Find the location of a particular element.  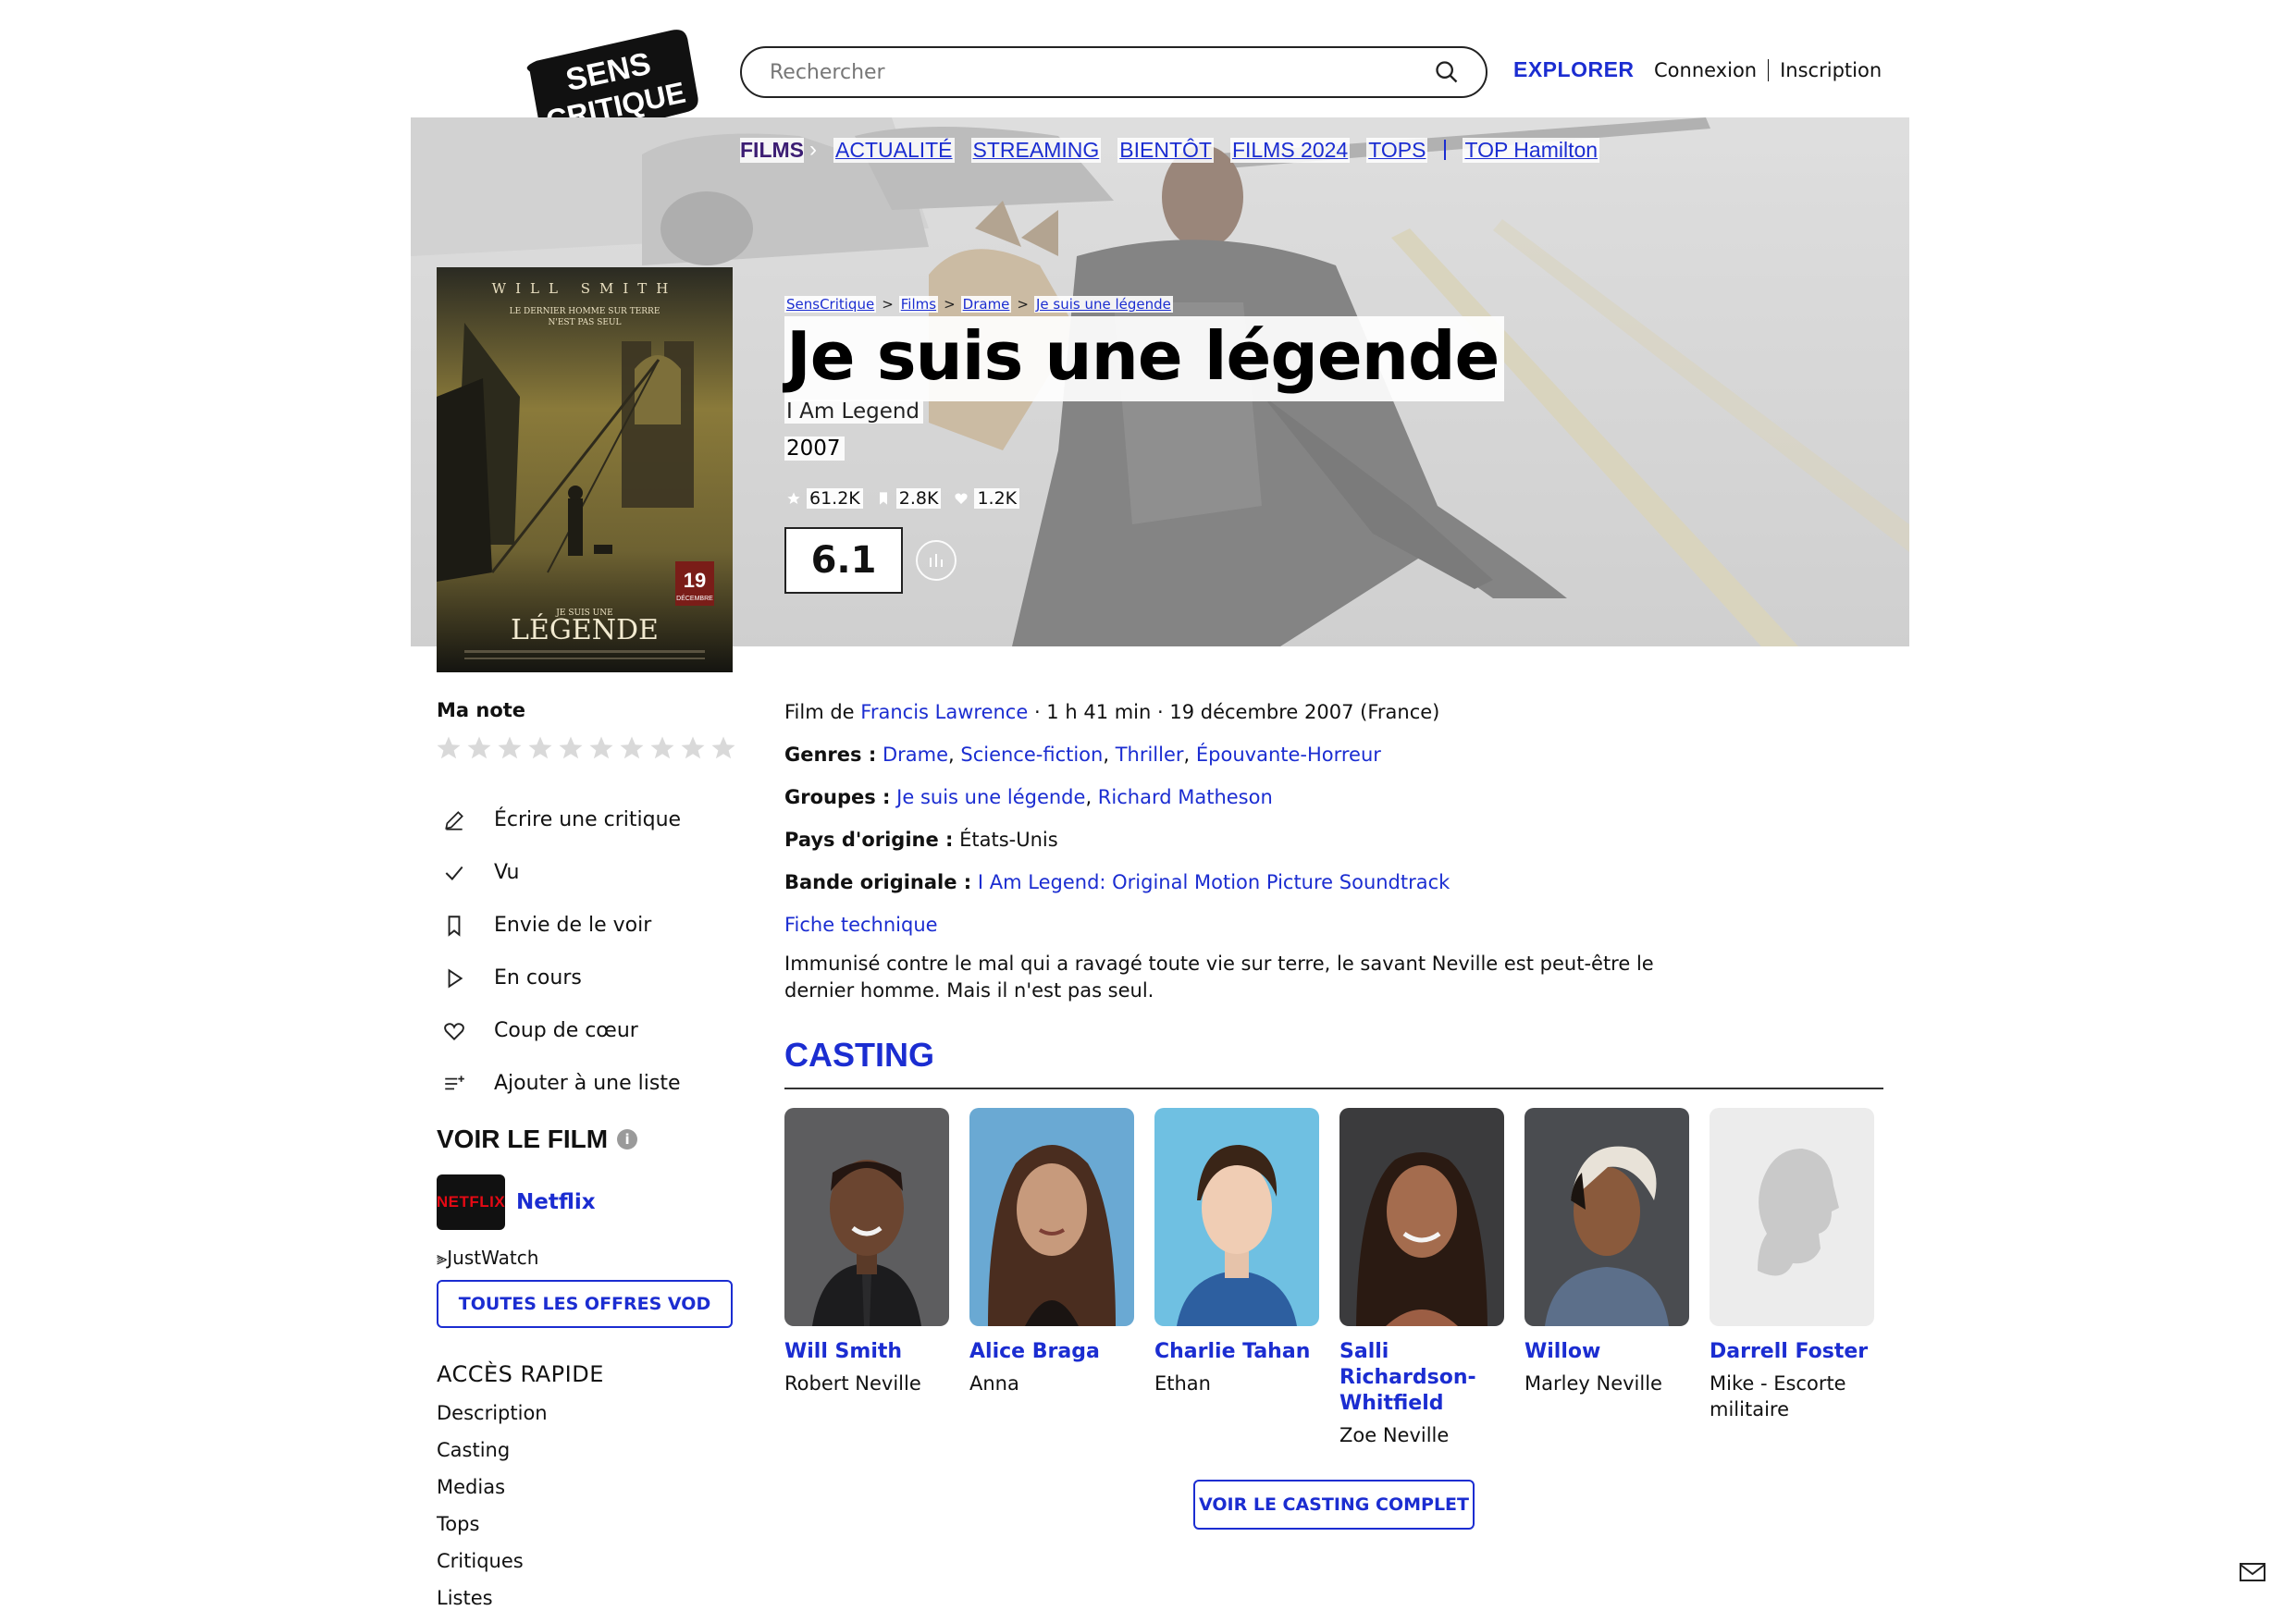

group-link: Richard Matheson is located at coordinates (1185, 797).